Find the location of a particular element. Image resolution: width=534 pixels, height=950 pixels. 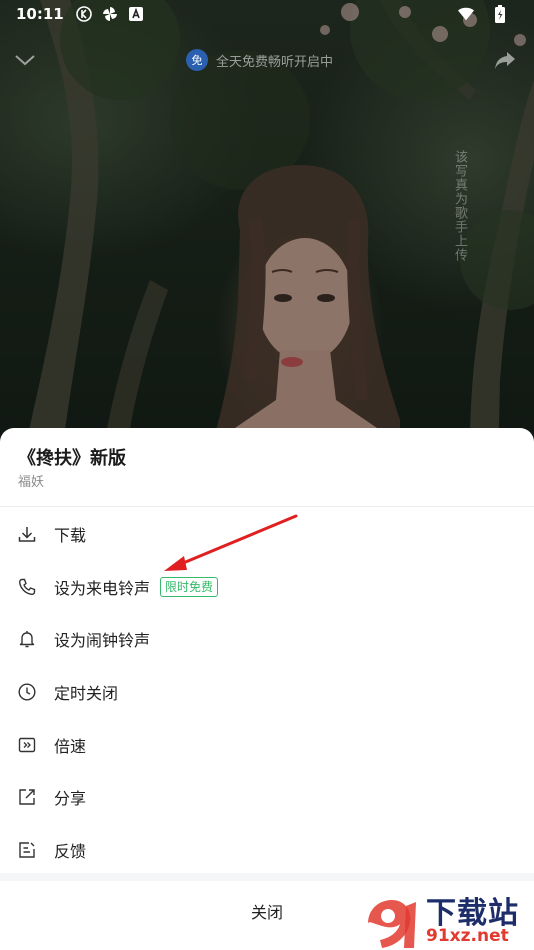

share-arrow-icon is located at coordinates (505, 60).